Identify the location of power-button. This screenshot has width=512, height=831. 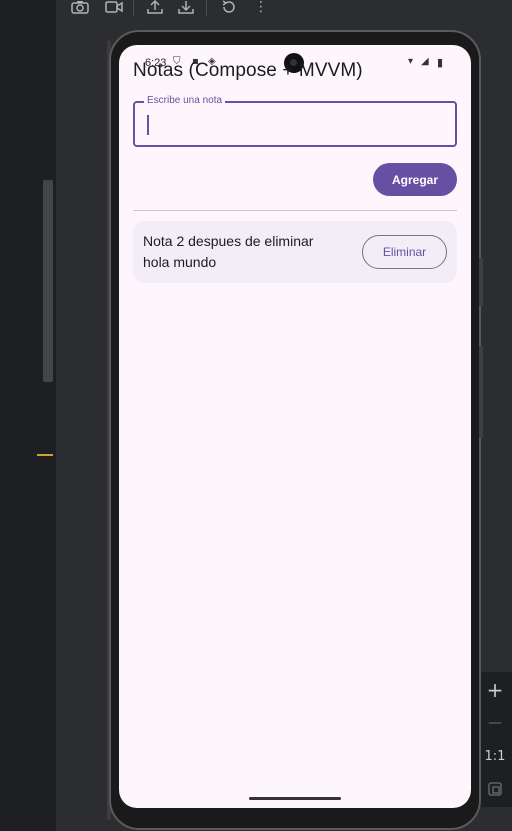
(481, 282).